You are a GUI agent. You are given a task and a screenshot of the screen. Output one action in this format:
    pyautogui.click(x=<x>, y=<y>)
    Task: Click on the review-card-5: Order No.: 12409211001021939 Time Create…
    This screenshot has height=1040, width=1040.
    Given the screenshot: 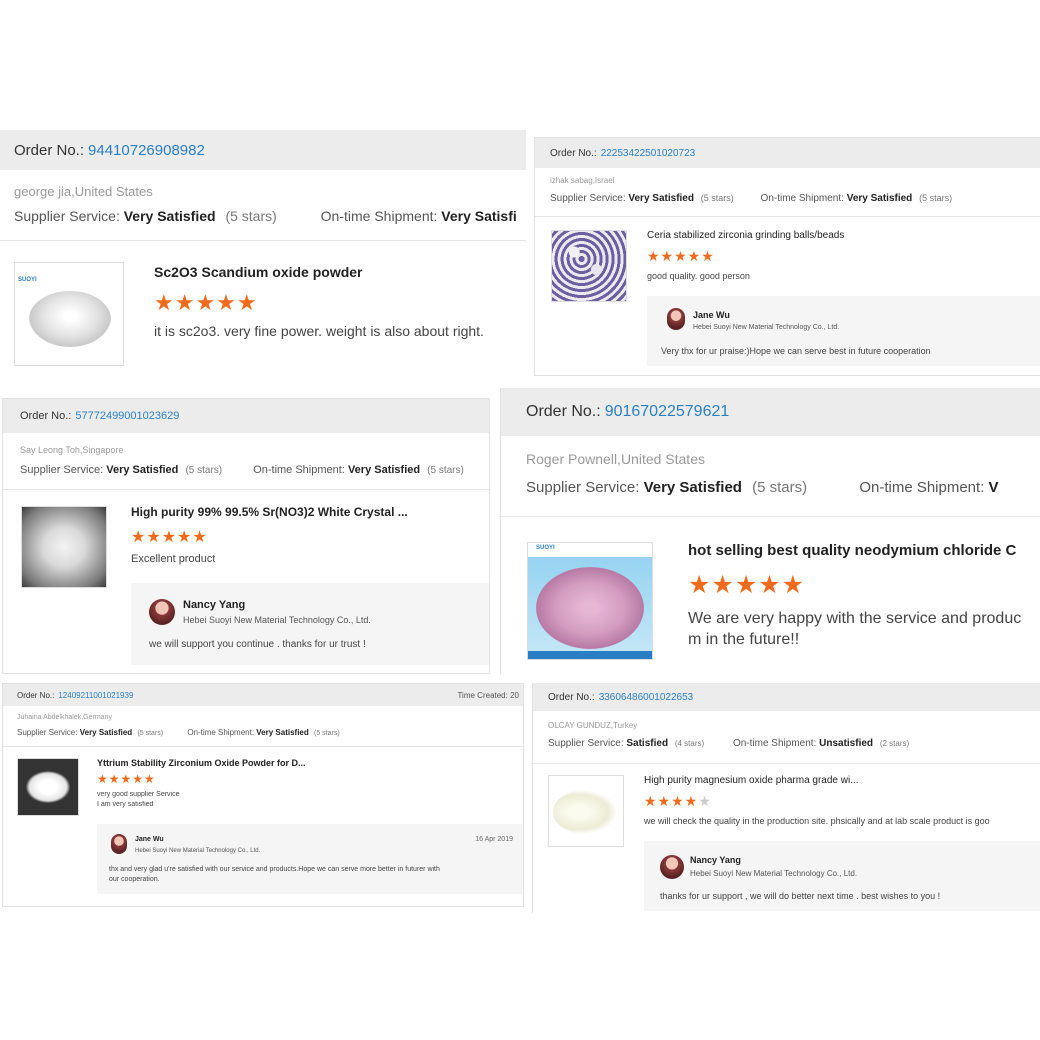 What is the action you would take?
    pyautogui.click(x=263, y=795)
    